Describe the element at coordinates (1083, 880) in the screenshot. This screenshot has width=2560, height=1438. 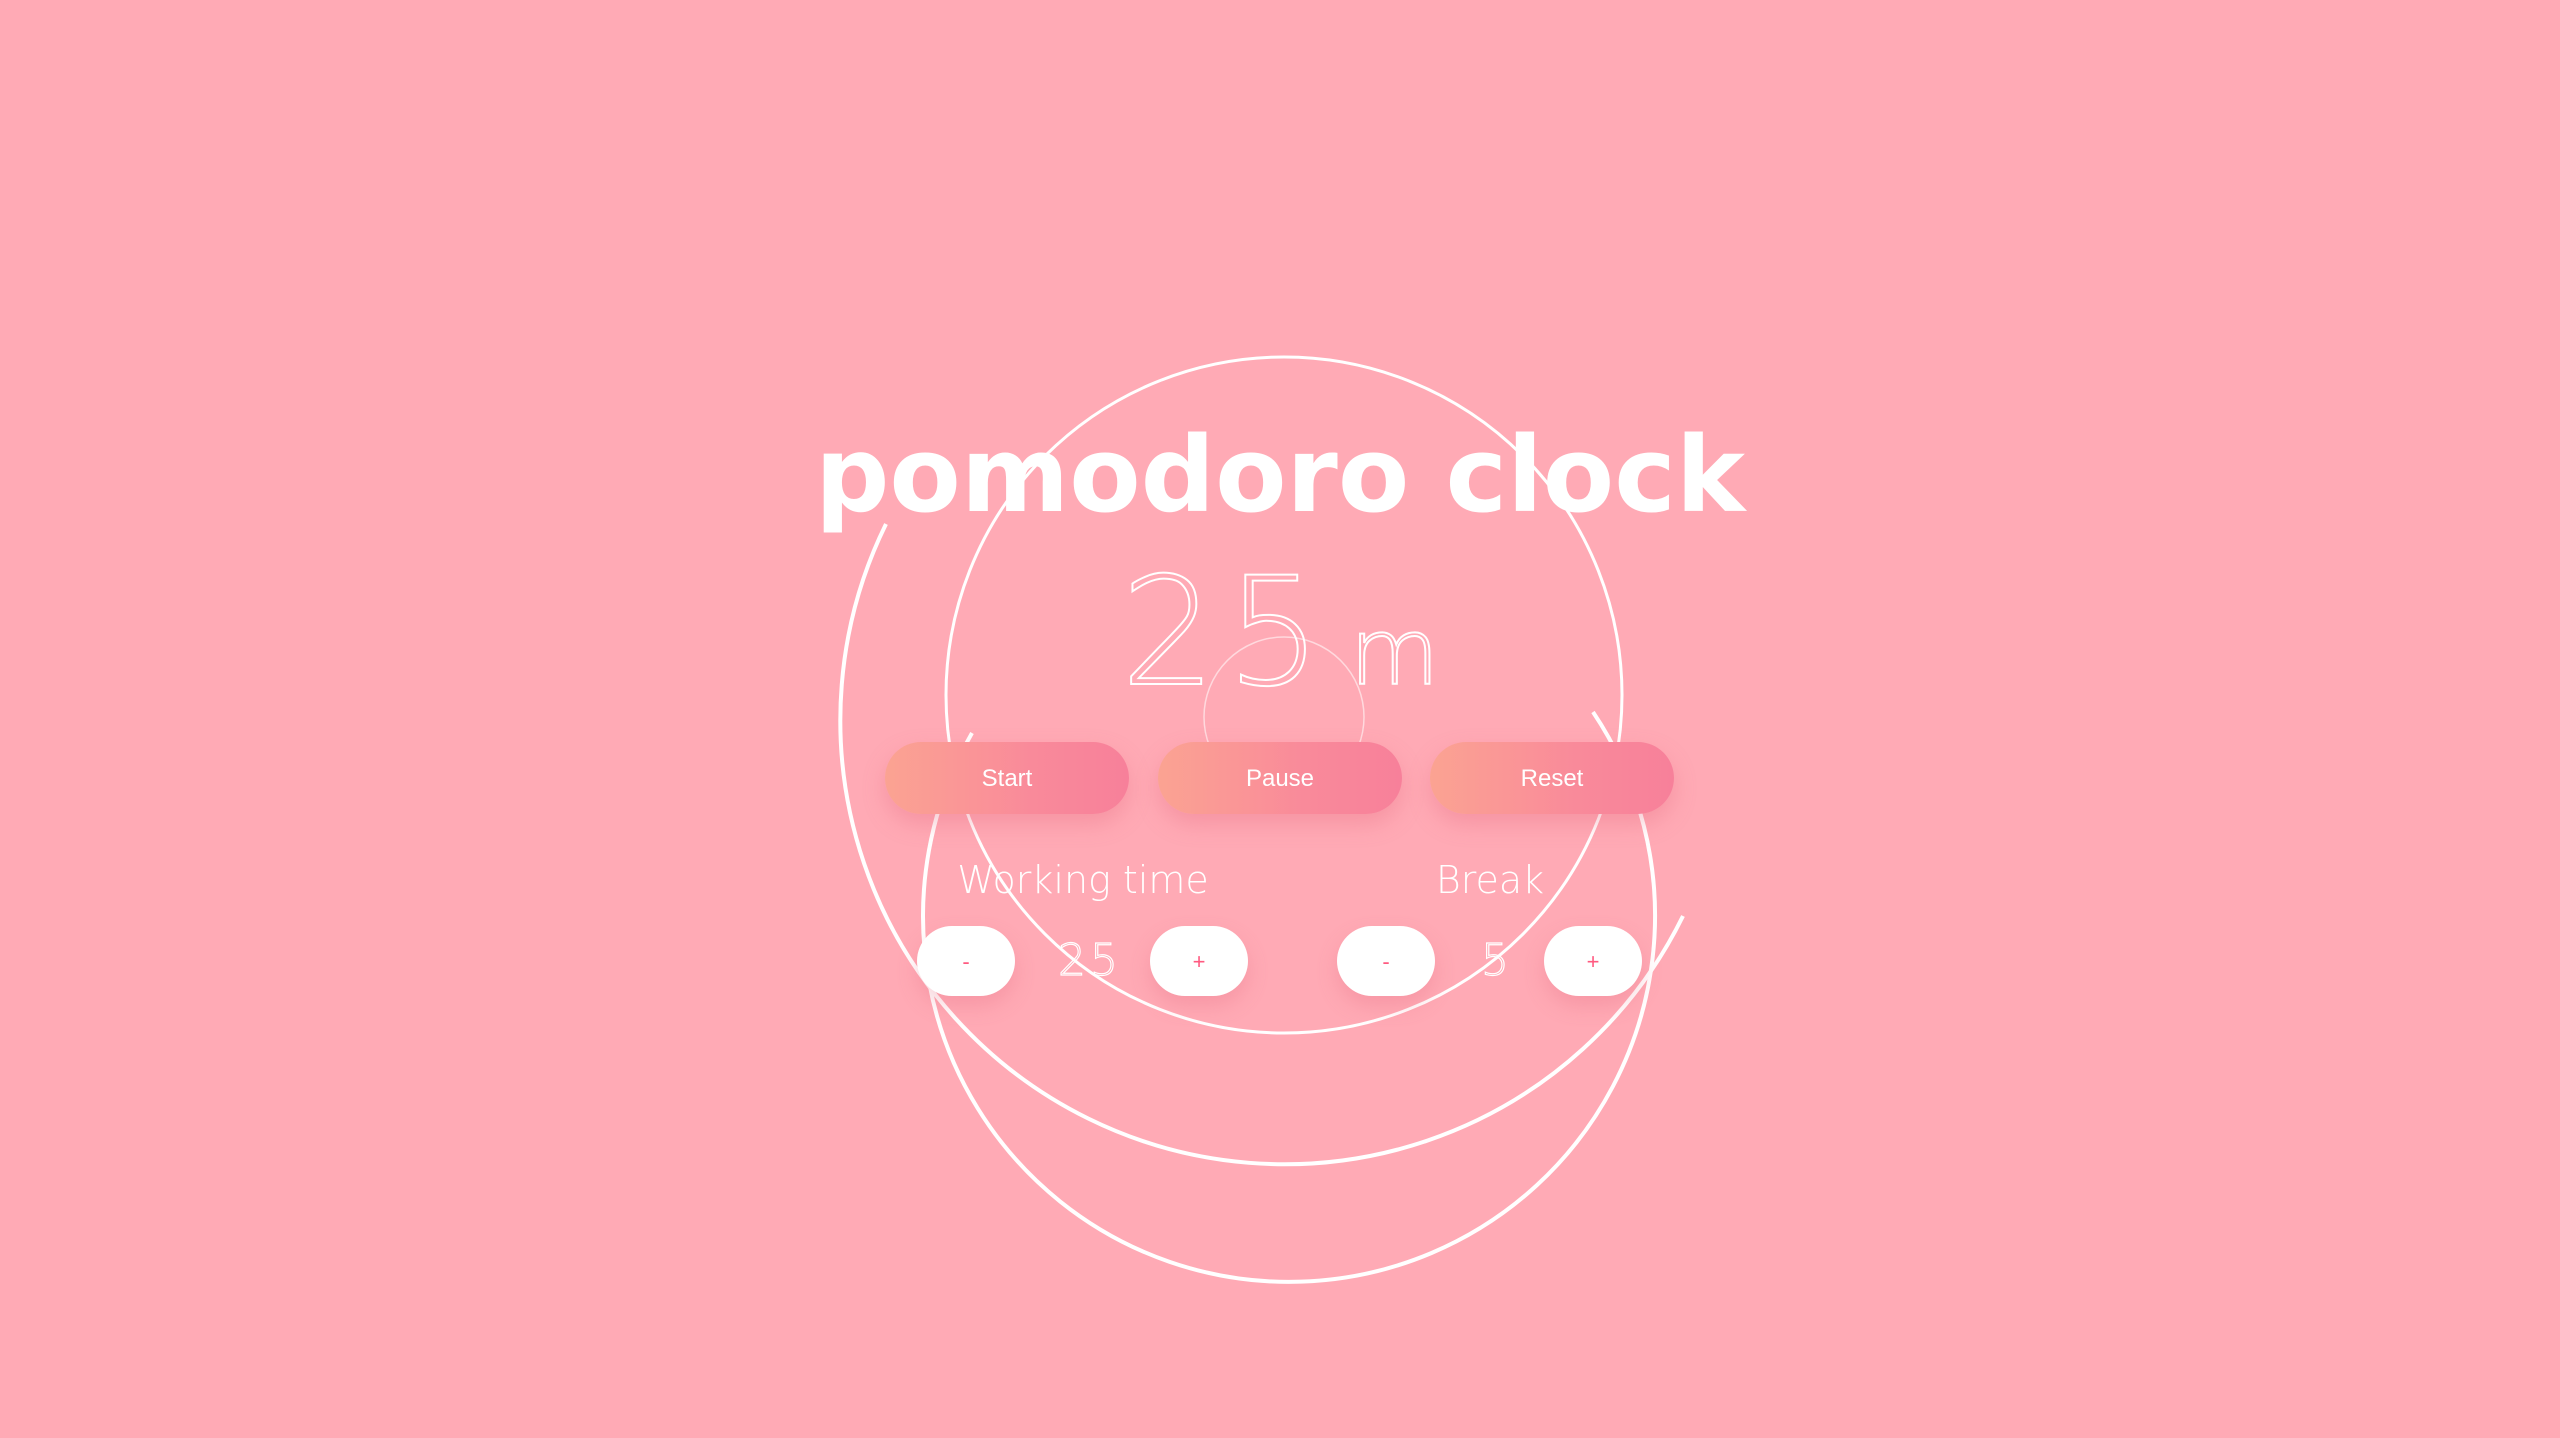
I see `working-time-label: Working time` at that location.